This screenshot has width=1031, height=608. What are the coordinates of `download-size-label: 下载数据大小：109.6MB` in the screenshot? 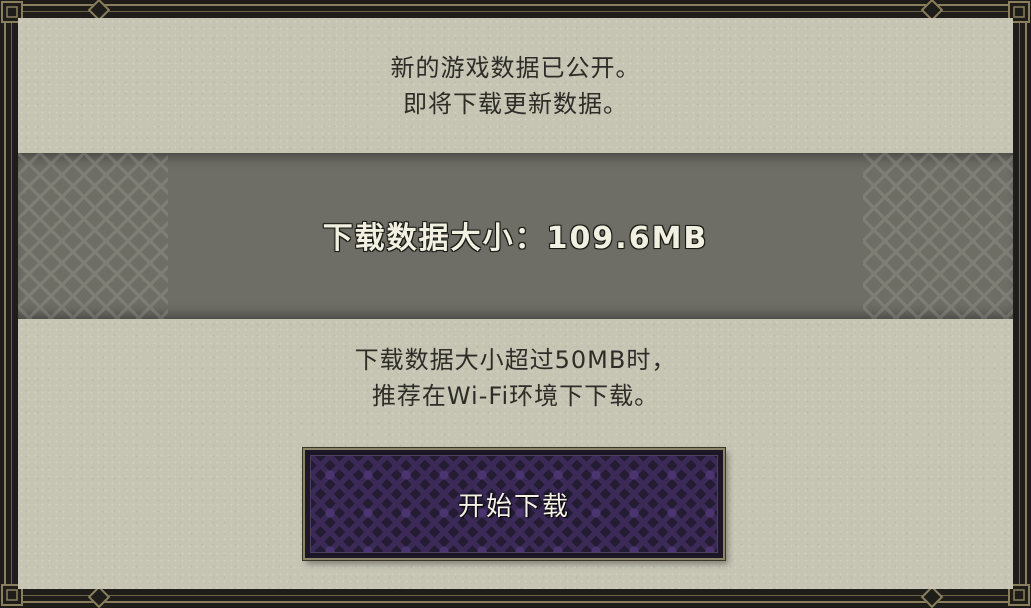 It's located at (515, 238).